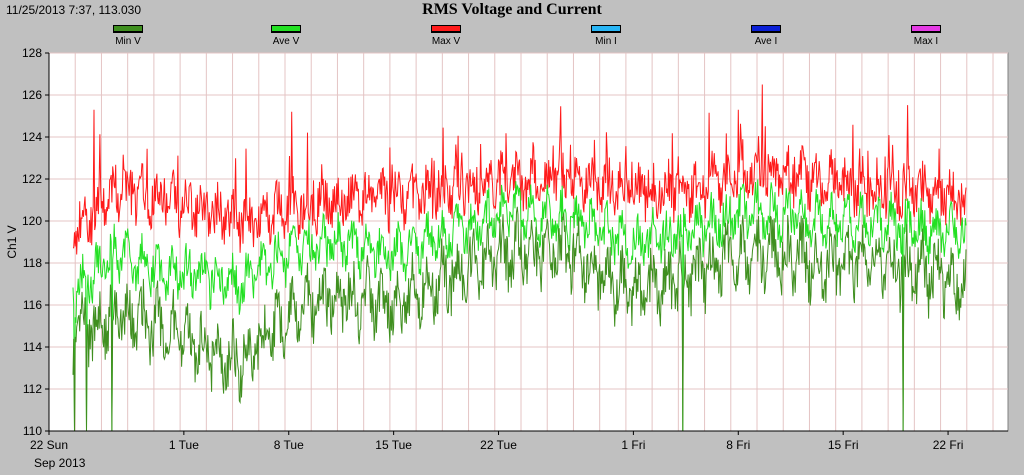 This screenshot has width=1024, height=475. Describe the element at coordinates (393, 445) in the screenshot. I see `x-tick-label: 15 Tue` at that location.